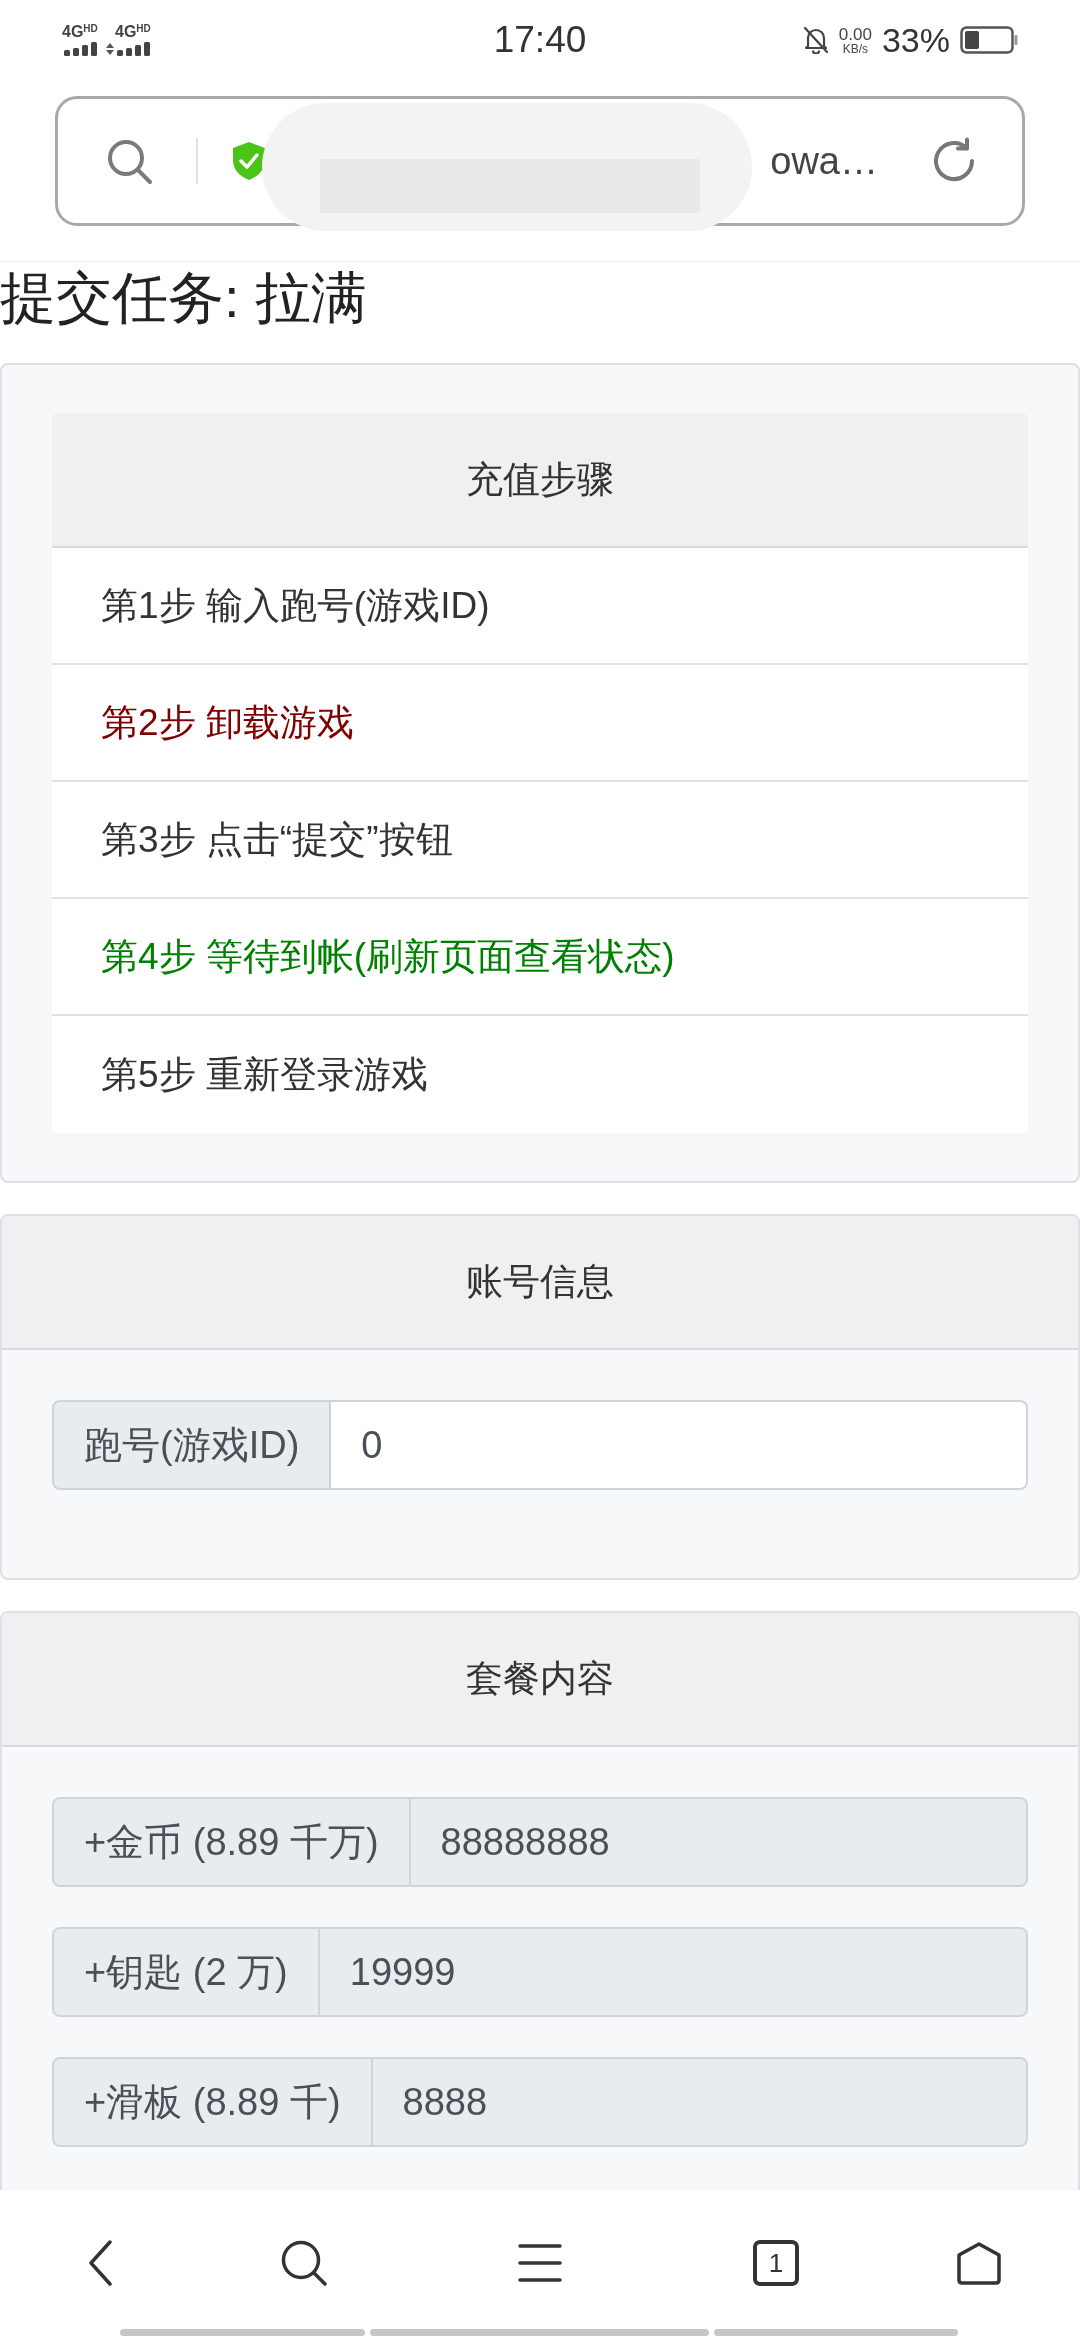 The width and height of the screenshot is (1080, 2340). I want to click on input-field: 19999, so click(673, 1972).